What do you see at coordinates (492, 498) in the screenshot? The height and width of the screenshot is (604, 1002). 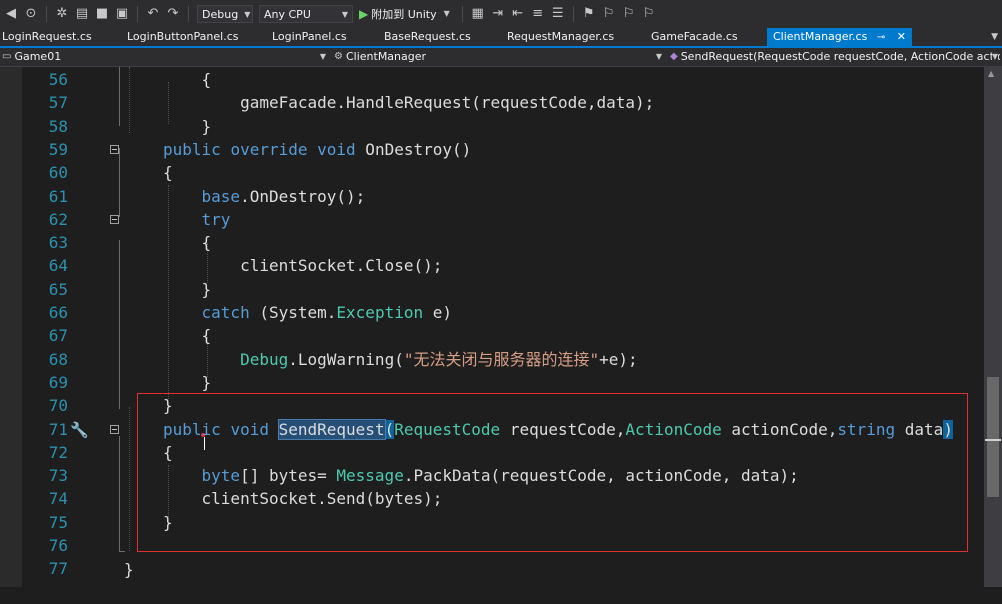 I see `code-line: 74 clientSocket.Send(bytes);` at bounding box center [492, 498].